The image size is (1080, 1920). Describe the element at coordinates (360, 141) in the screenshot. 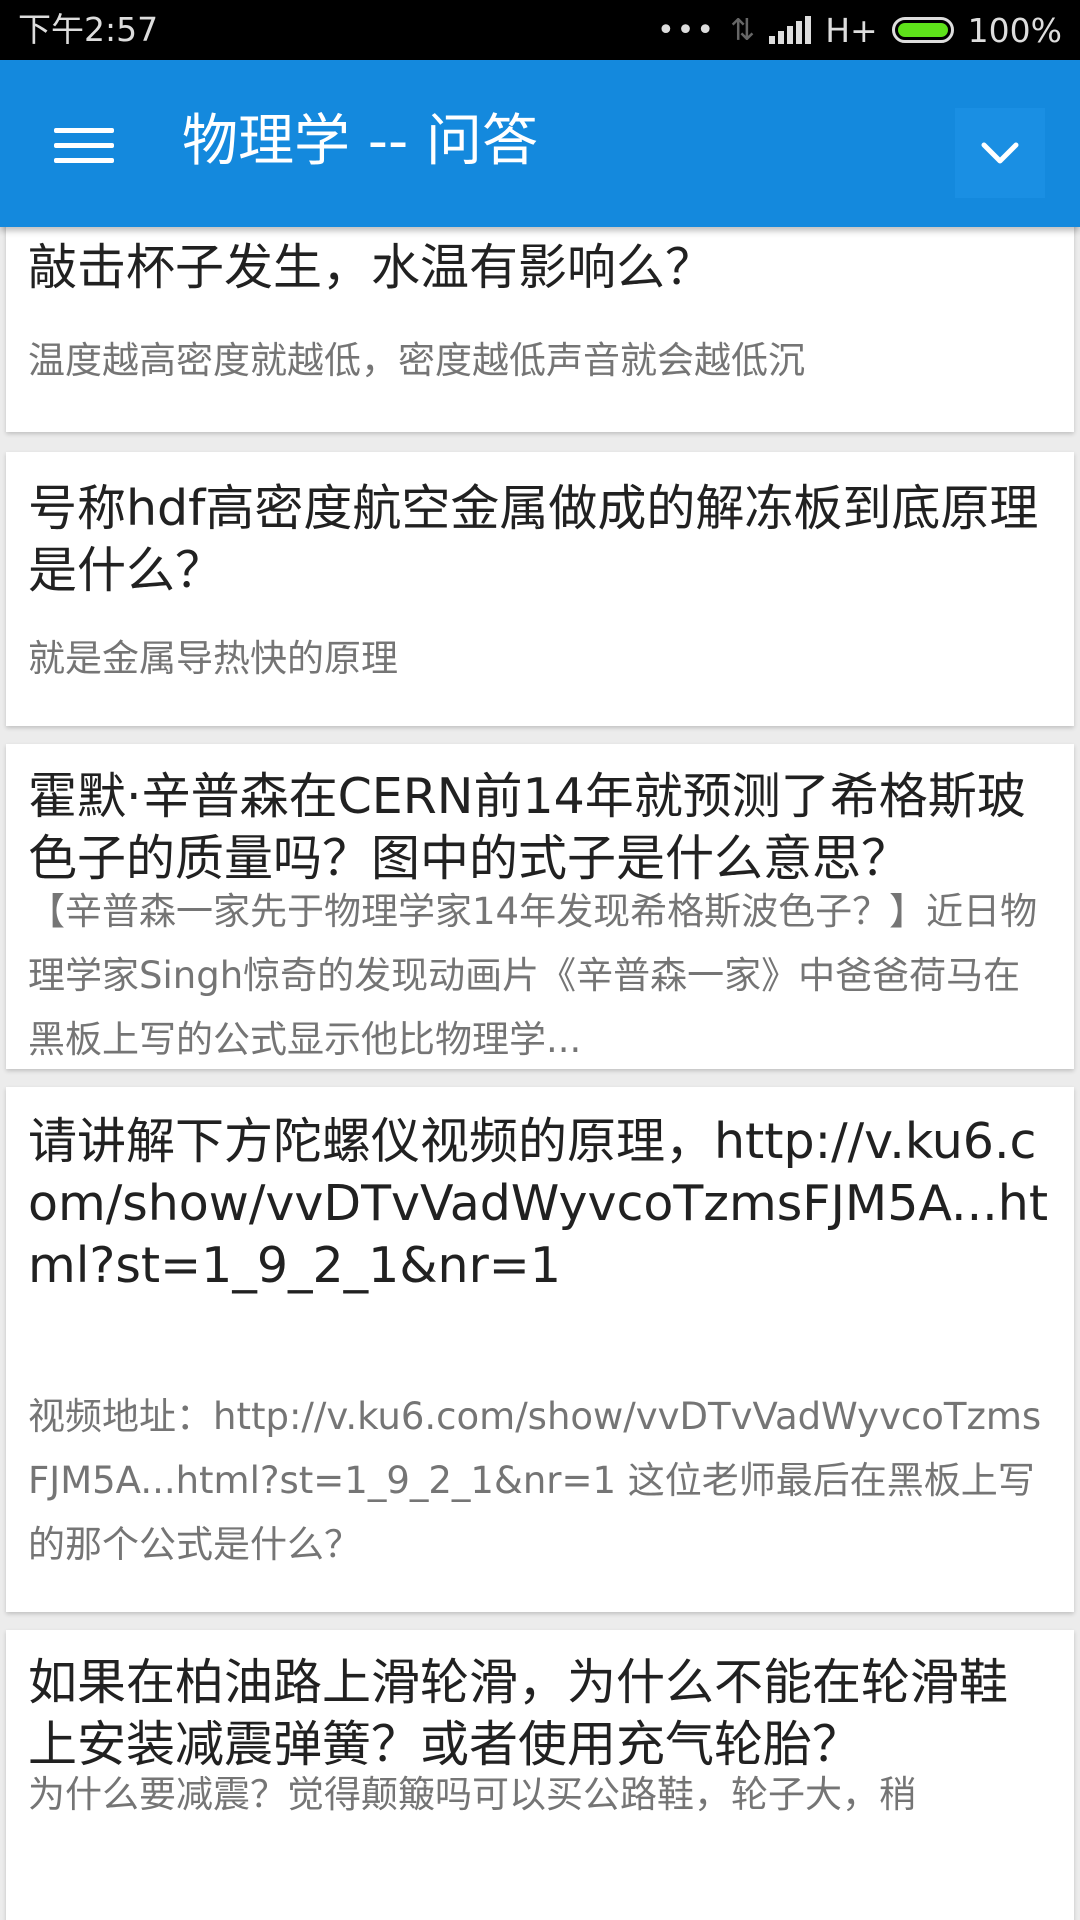

I see `page-title: 物理学 -- 问答` at that location.